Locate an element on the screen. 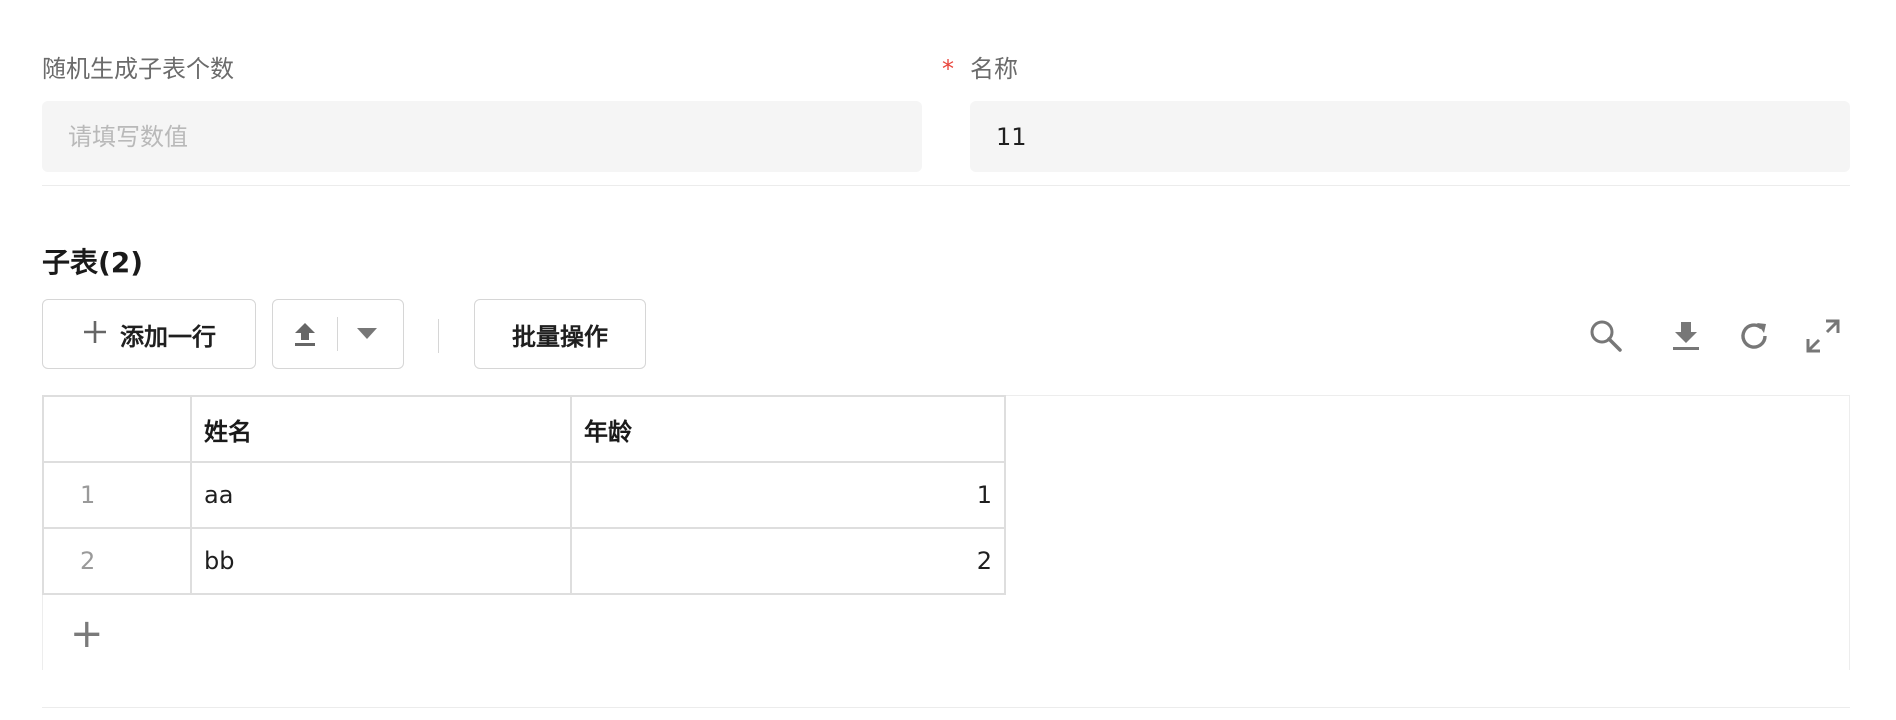 The height and width of the screenshot is (720, 1896). search-icon is located at coordinates (1606, 336).